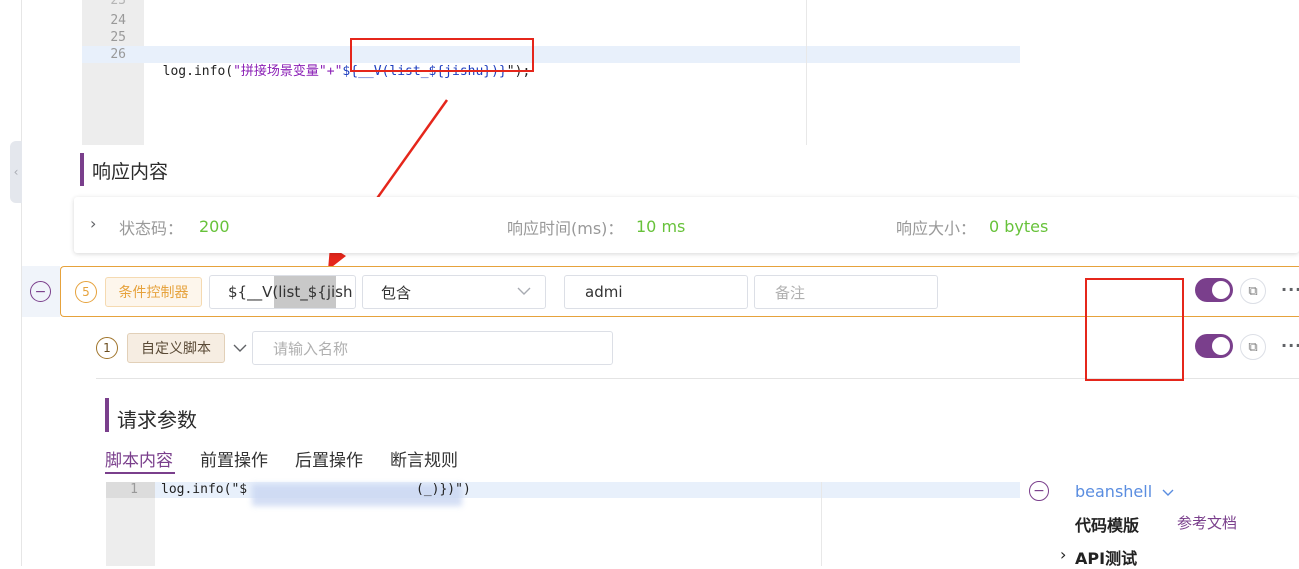 This screenshot has width=1299, height=569. Describe the element at coordinates (134, 489) in the screenshot. I see `line-number: 1` at that location.